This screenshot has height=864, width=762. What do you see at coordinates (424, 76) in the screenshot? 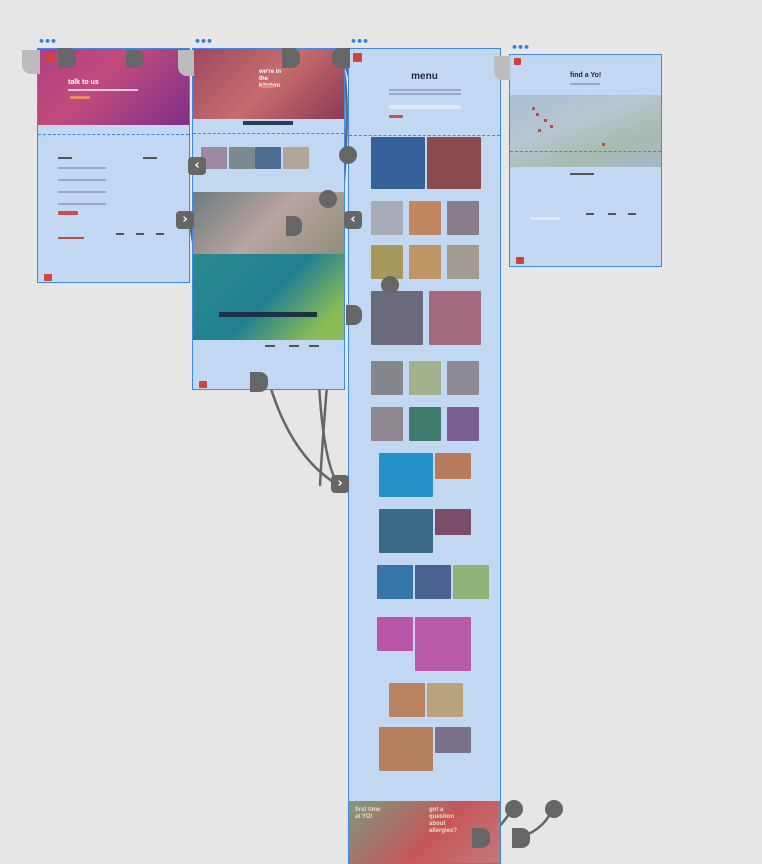
I see `menu-title: menu` at bounding box center [424, 76].